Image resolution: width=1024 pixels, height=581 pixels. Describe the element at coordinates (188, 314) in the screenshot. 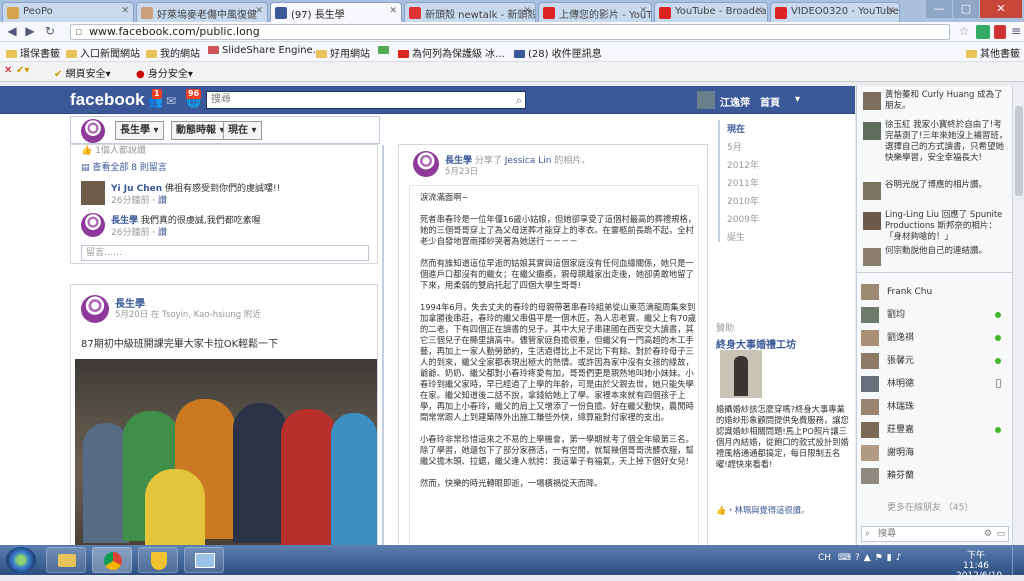

I see `post-meta: 5月20日 在 Tsoyin, Kao-hsiung 附近` at that location.